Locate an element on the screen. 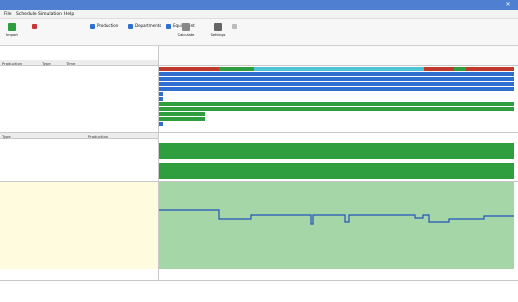 The height and width of the screenshot is (302, 518). timeline-days is located at coordinates (338, 57).